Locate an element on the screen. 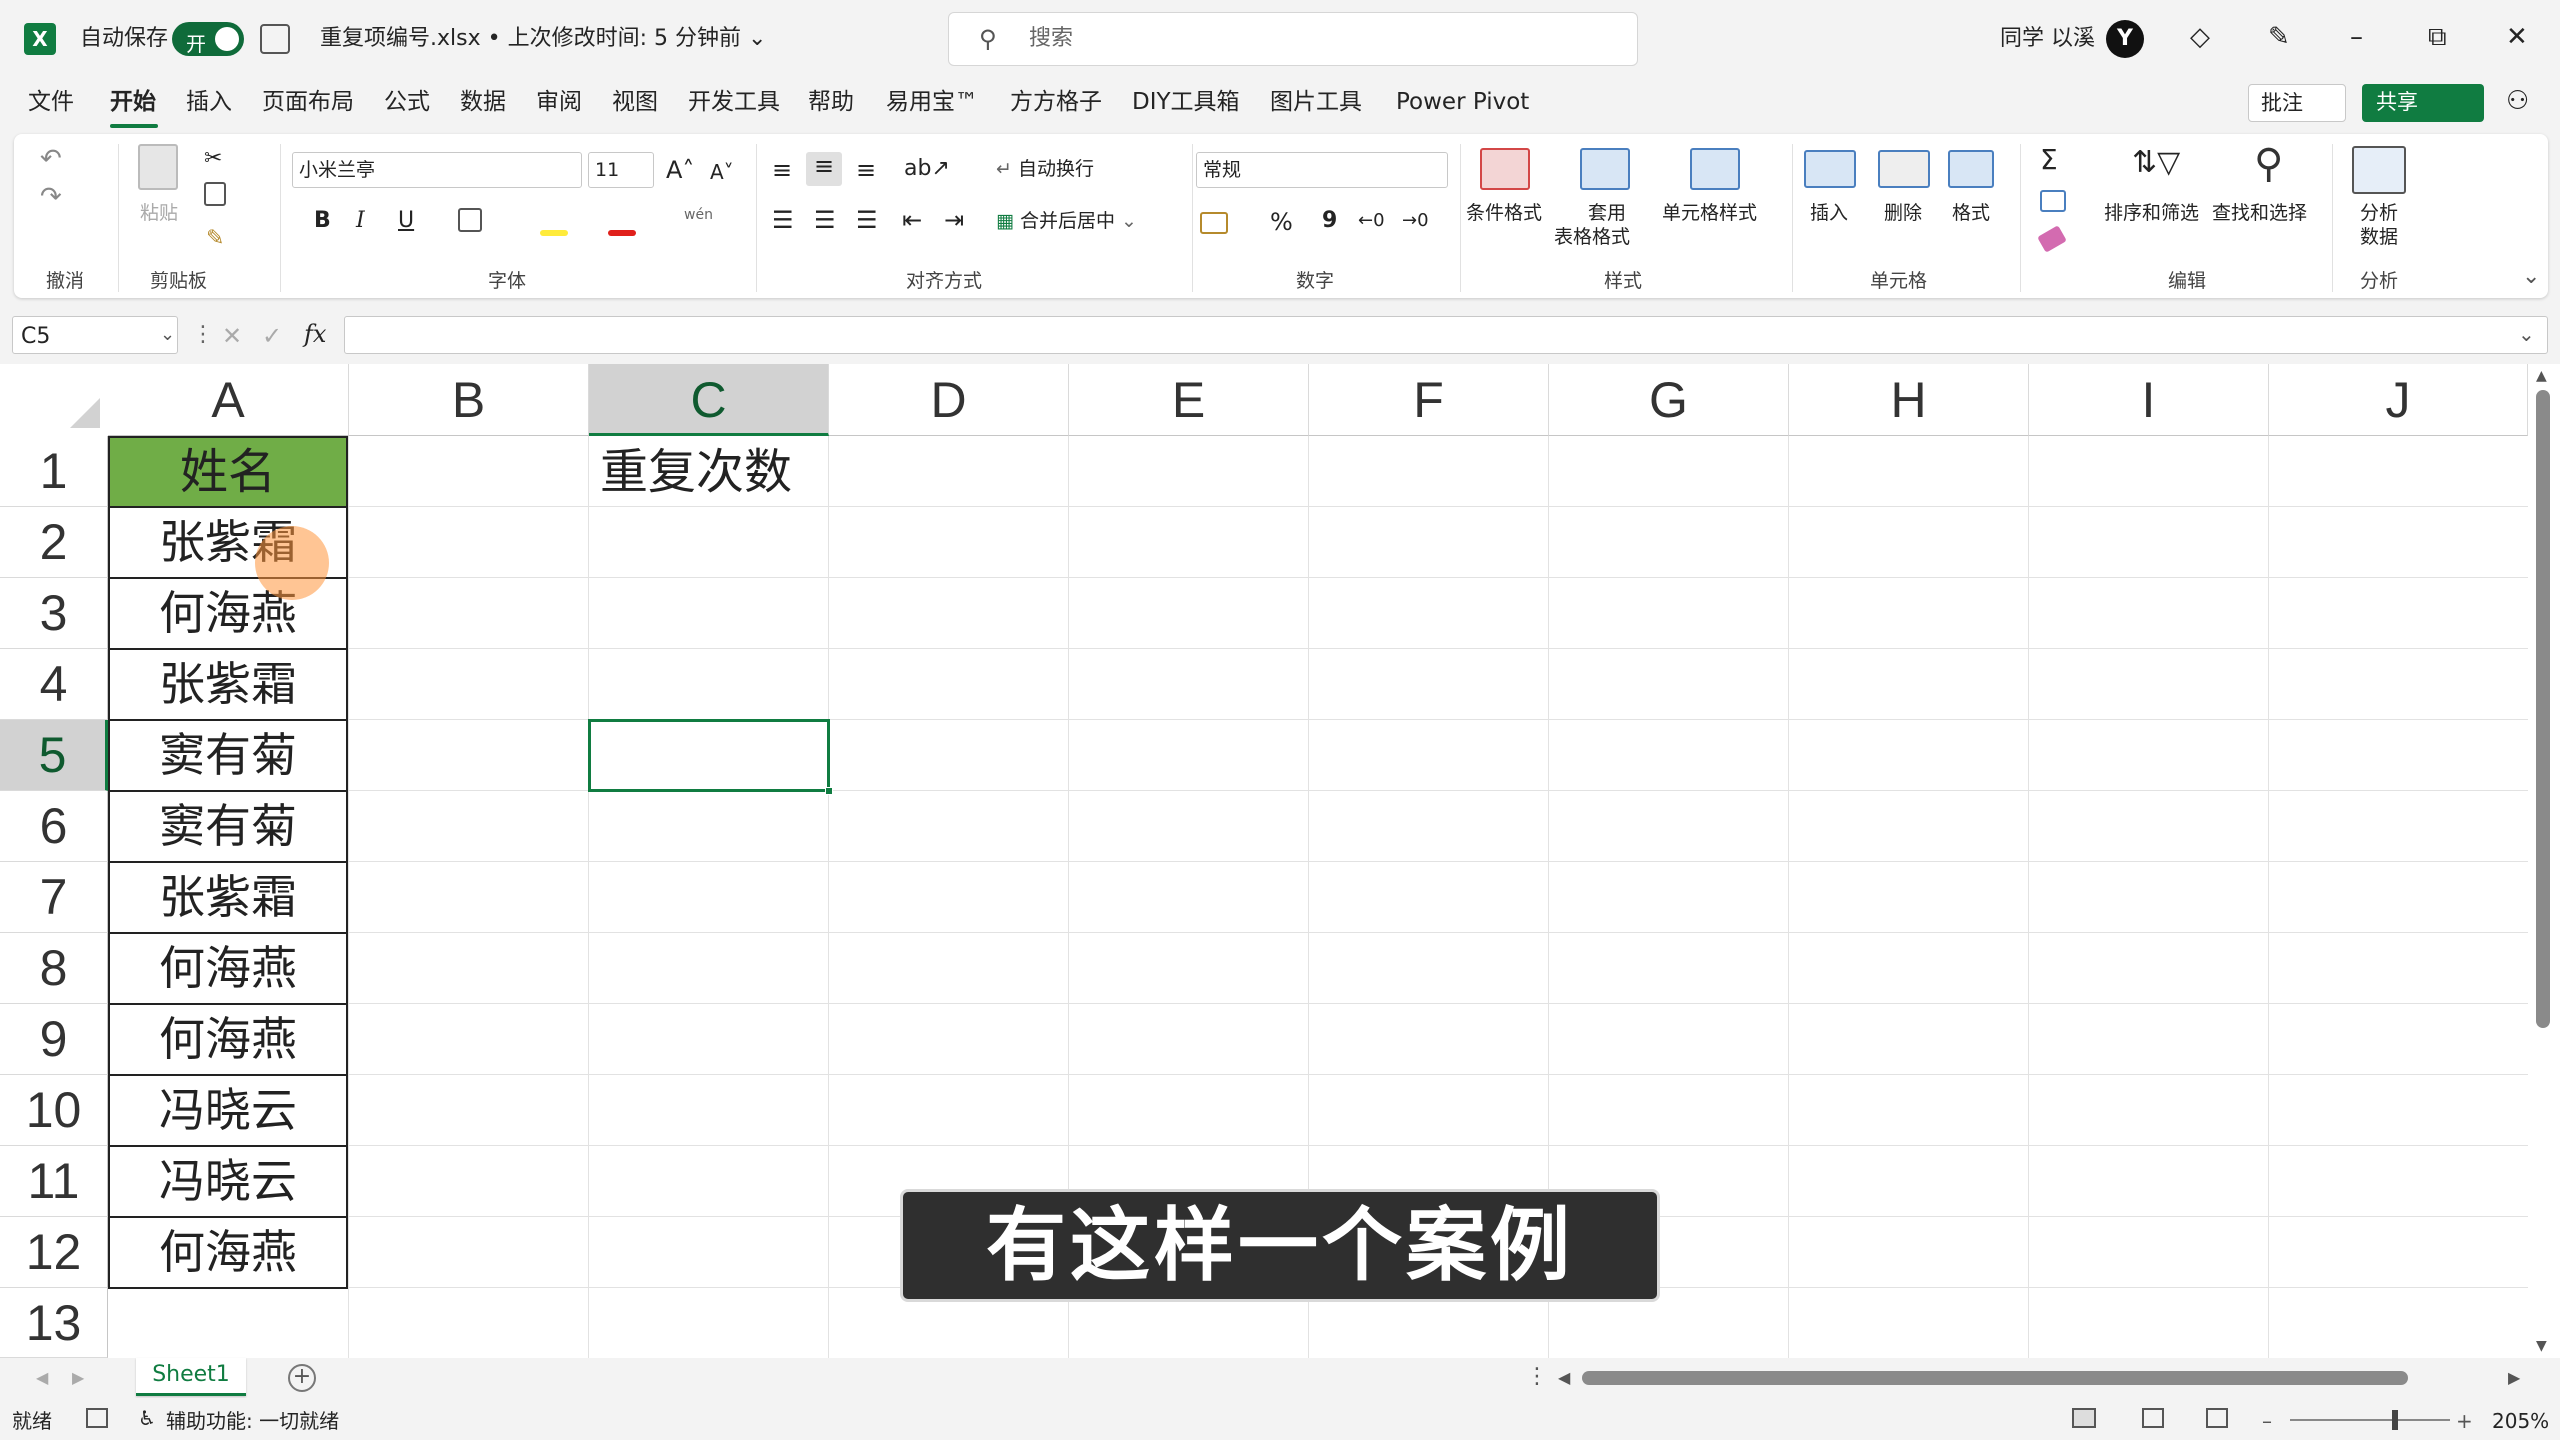  tab-review: 审阅 is located at coordinates (559, 102).